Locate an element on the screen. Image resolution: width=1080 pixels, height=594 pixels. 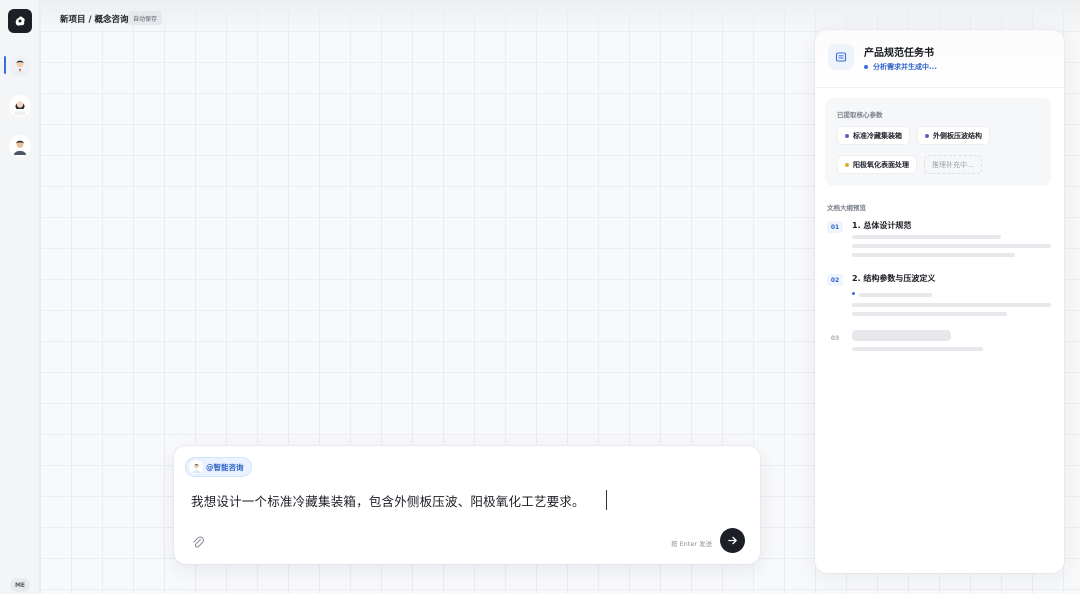
arrow-right-icon is located at coordinates (732, 540).